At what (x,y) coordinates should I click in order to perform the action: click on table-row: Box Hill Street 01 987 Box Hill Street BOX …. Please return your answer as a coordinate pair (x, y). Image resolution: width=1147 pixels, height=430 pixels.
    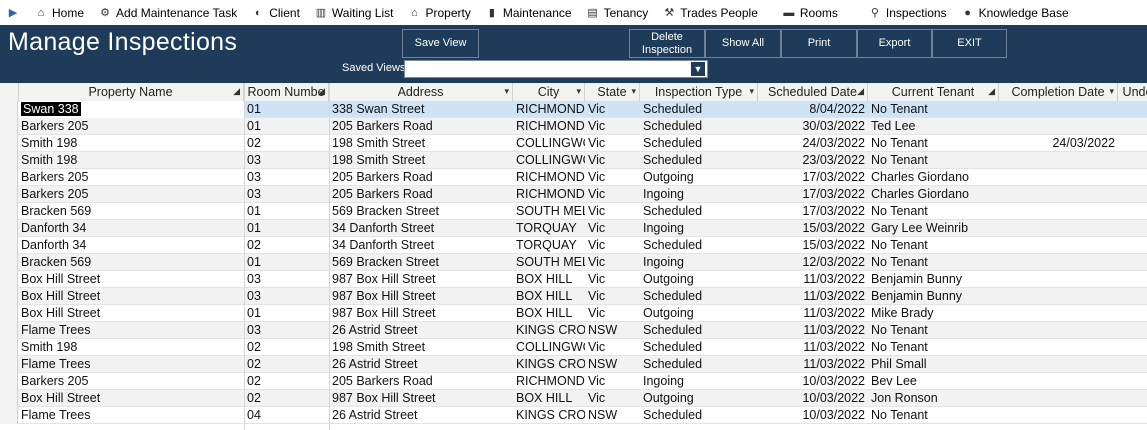
    Looking at the image, I should click on (573, 313).